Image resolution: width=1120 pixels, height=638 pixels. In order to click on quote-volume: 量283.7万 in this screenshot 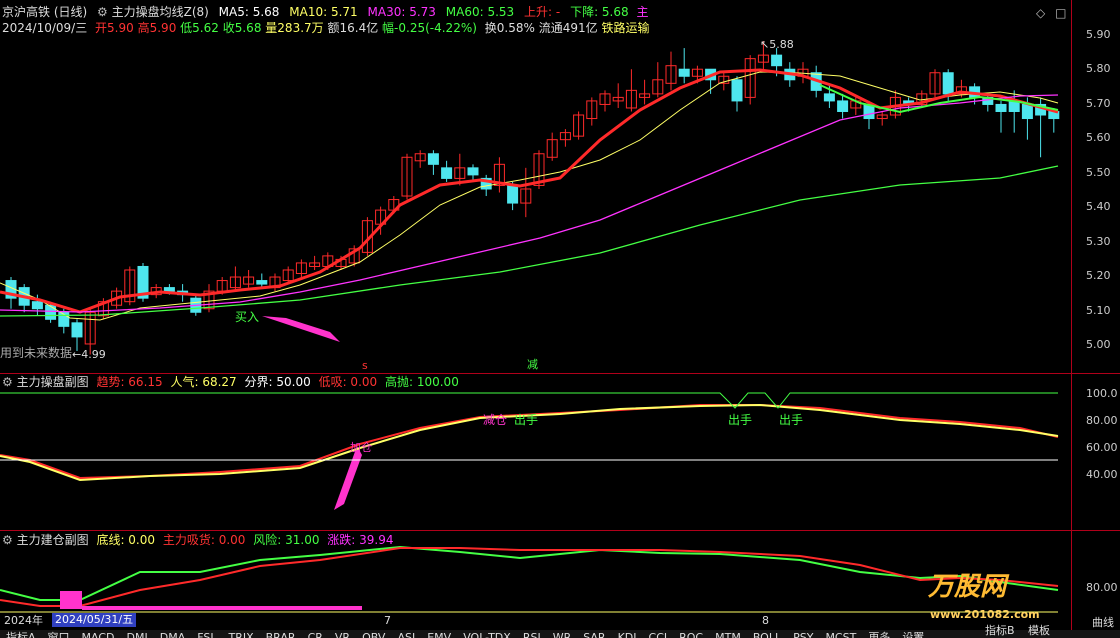, I will do `click(294, 28)`.